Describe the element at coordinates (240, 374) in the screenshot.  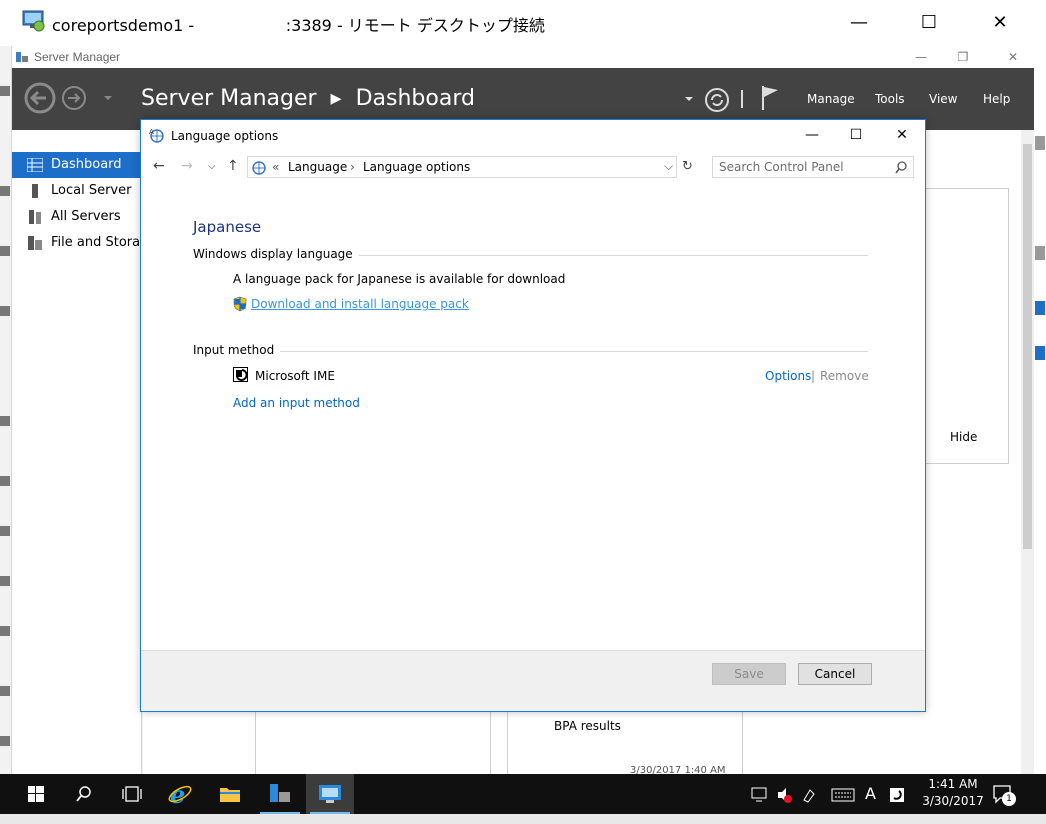
I see `ime-icon` at that location.